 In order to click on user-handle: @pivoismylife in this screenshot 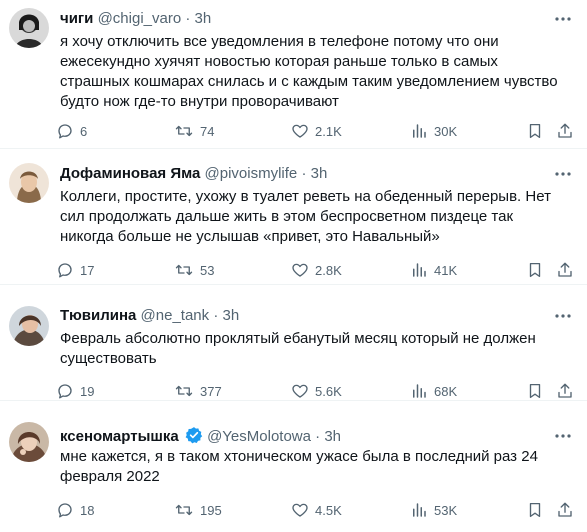, I will do `click(251, 173)`.